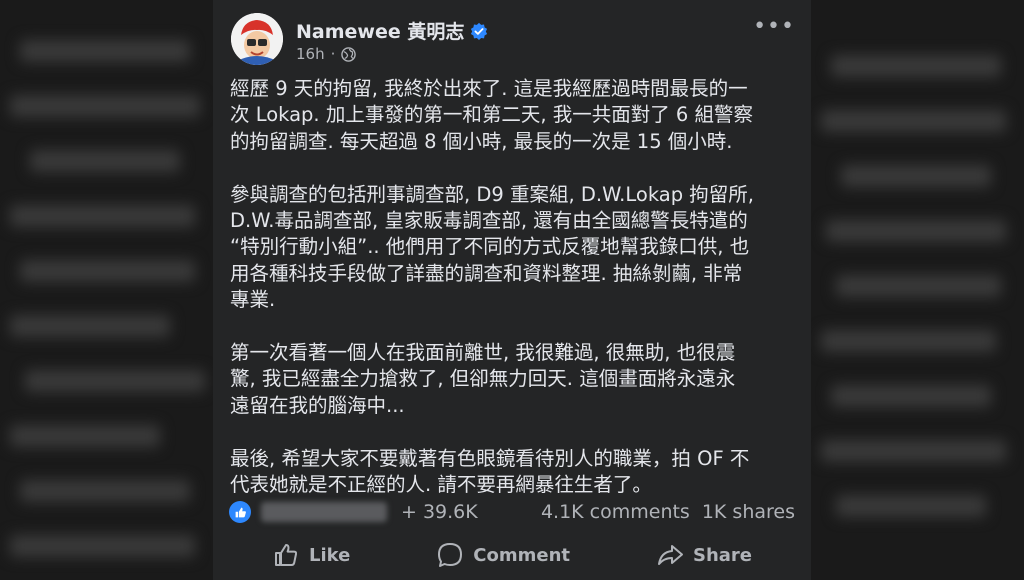 The width and height of the screenshot is (1024, 580). I want to click on engagement-counts: 4.1K comments 1K shares, so click(668, 512).